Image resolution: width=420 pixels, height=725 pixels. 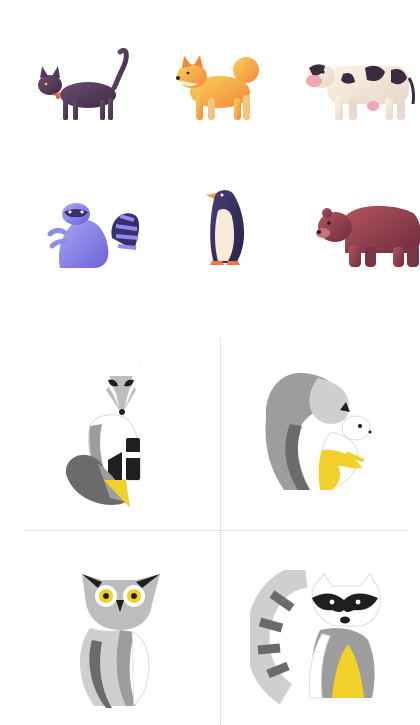 I want to click on grid-divider-horizontal, so click(x=217, y=530).